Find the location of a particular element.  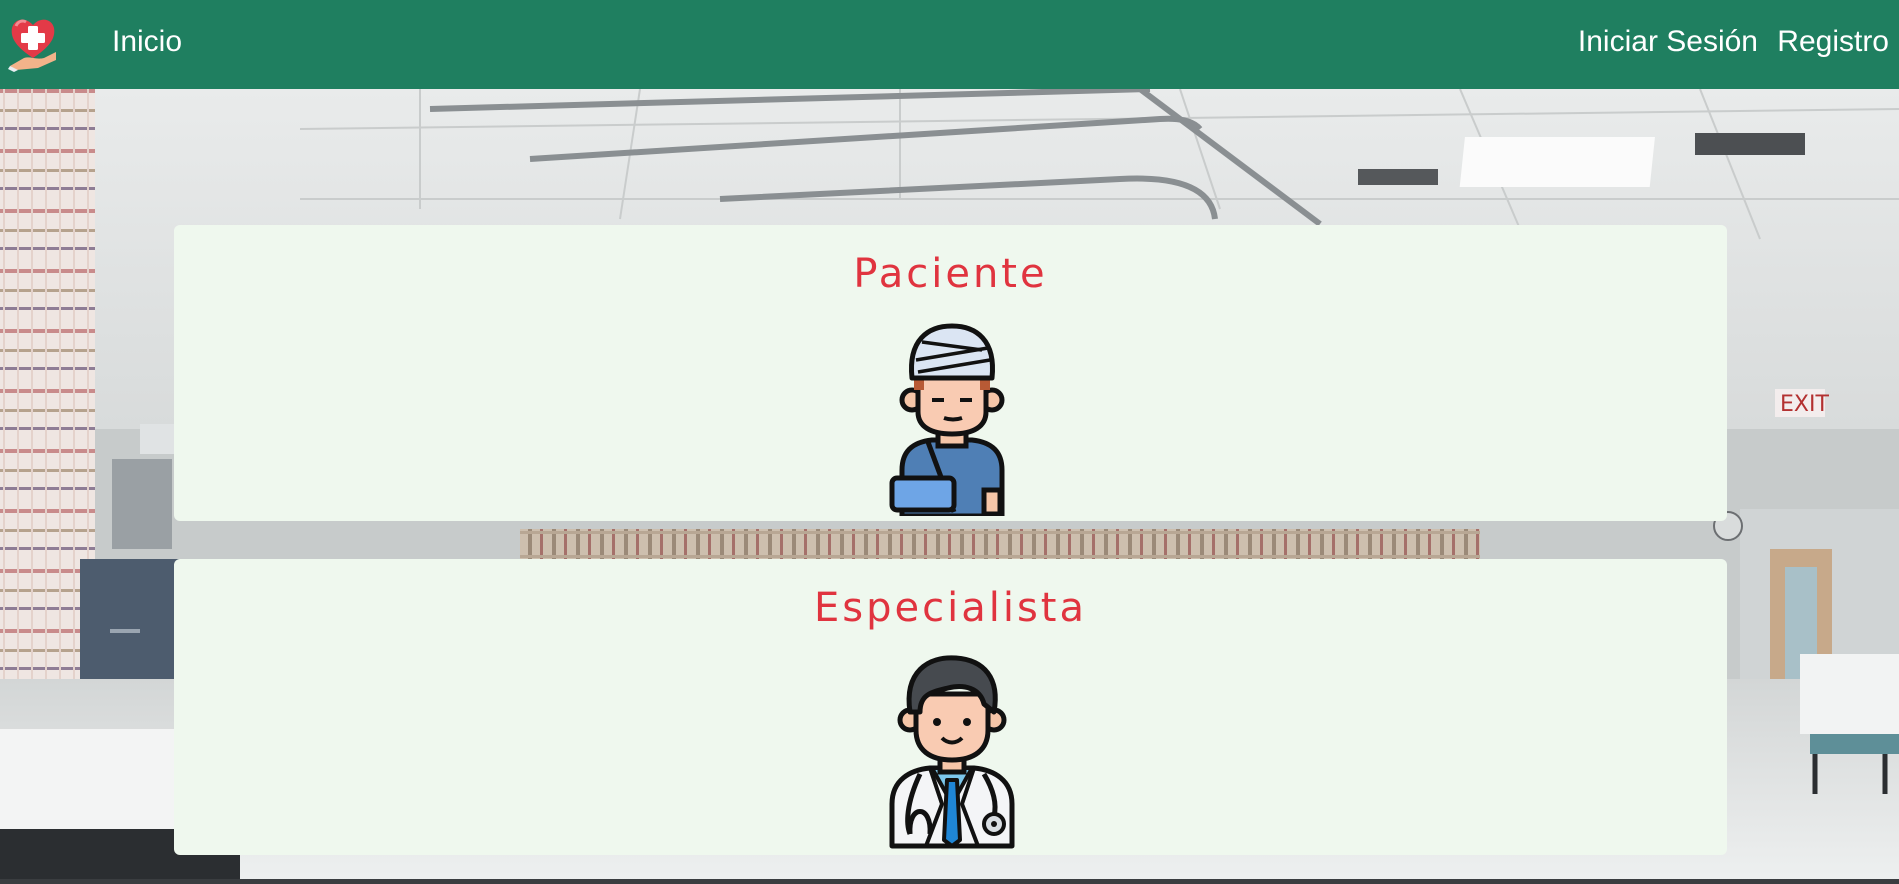

nav-login-link: Iniciar Sesión is located at coordinates (1668, 42).